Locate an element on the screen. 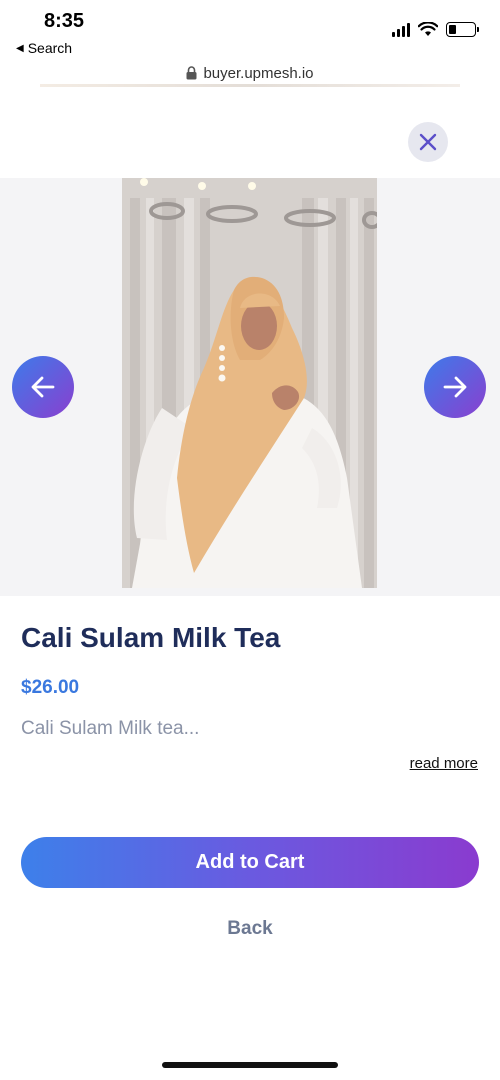 The image size is (500, 1080). close-icon is located at coordinates (428, 142).